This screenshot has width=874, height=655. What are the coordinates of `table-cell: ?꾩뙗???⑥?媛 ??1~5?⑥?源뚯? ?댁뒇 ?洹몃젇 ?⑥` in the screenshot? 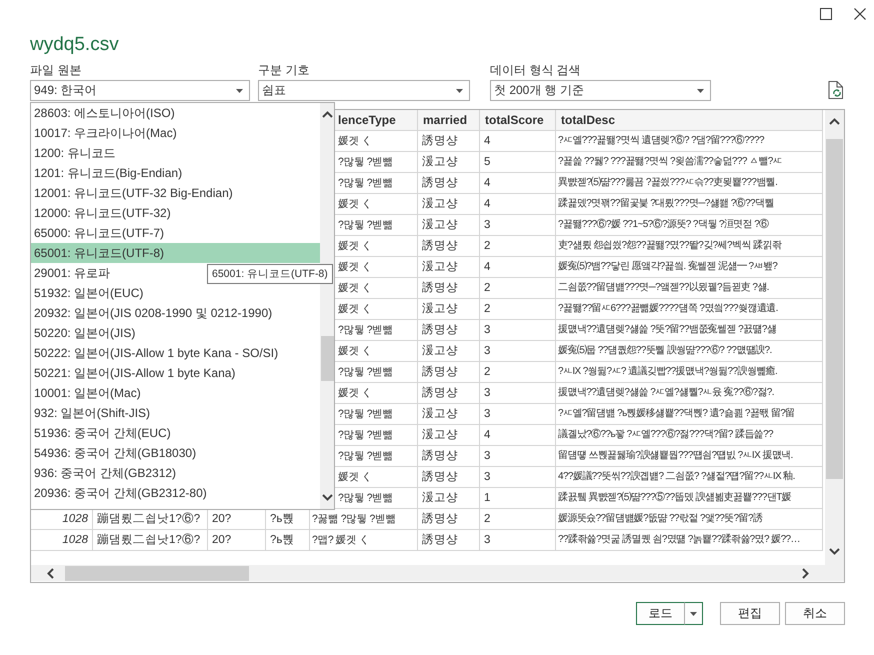 It's located at (689, 225).